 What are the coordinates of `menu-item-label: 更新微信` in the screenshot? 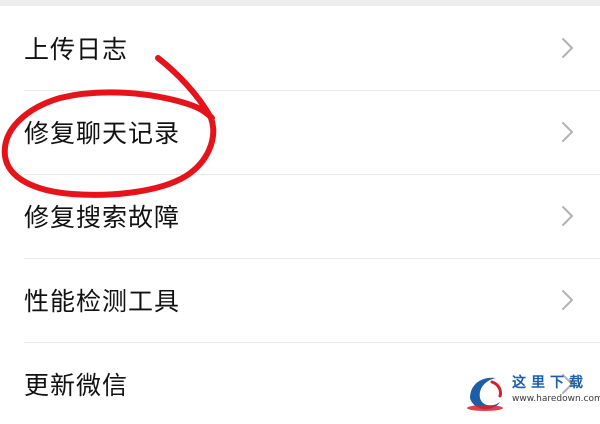 It's located at (76, 385).